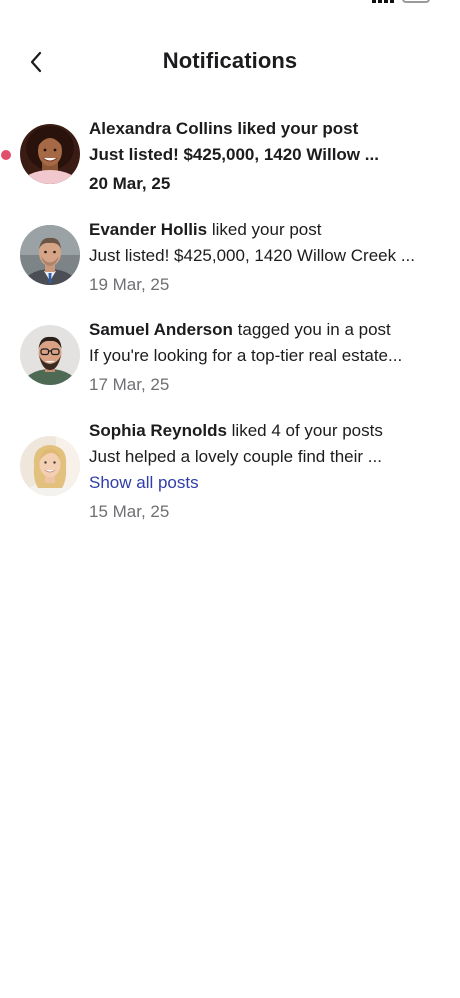 This screenshot has height=998, width=460. I want to click on status-icons, so click(401, 1).